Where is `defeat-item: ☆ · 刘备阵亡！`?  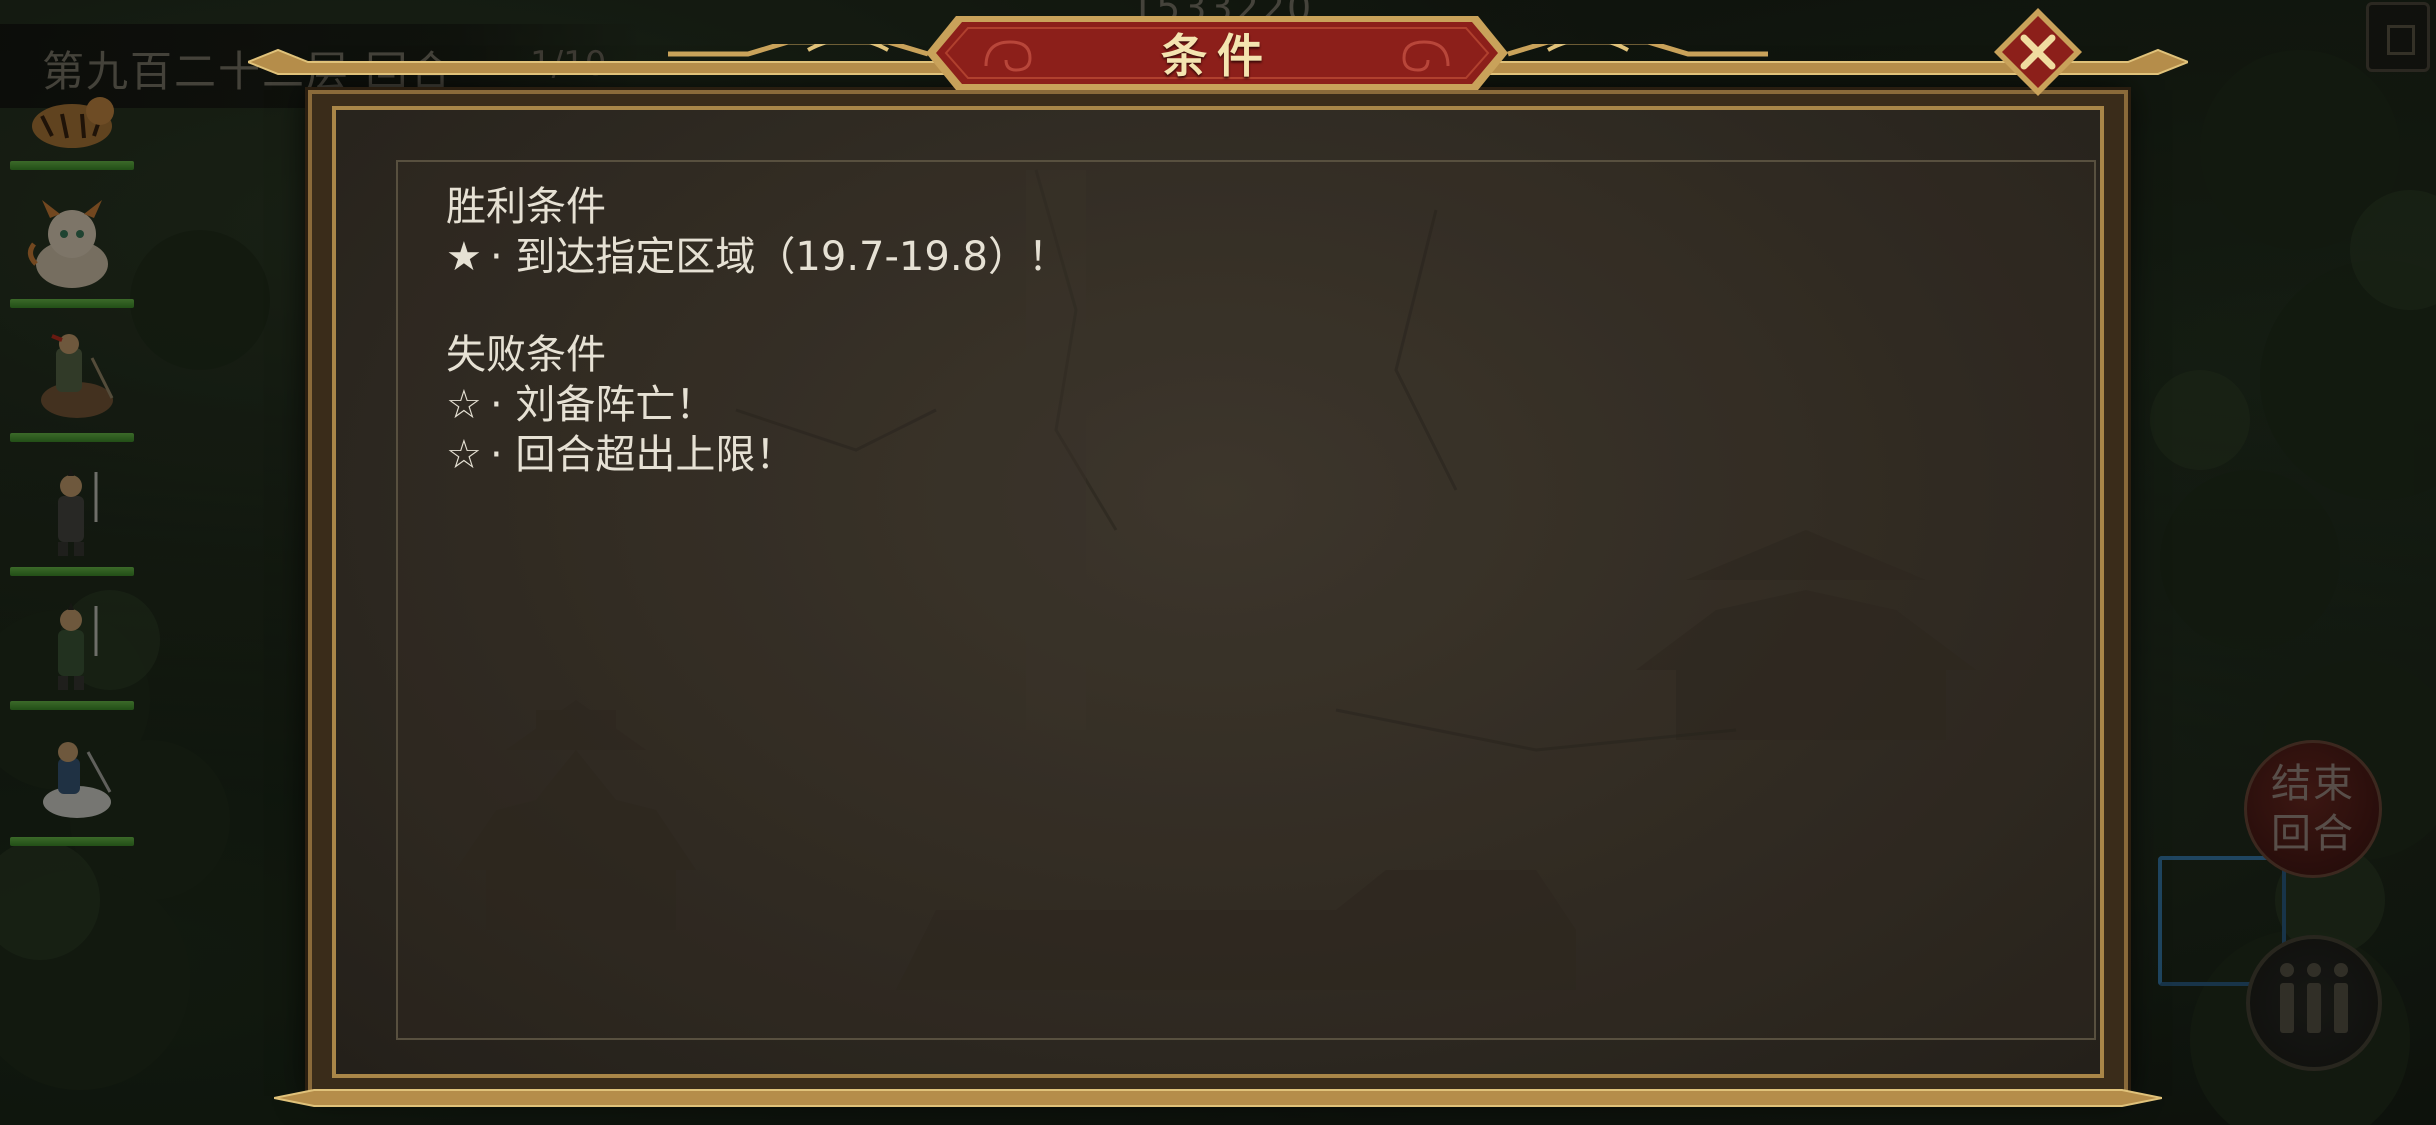
defeat-item: ☆ · 刘备阵亡！ is located at coordinates (757, 405).